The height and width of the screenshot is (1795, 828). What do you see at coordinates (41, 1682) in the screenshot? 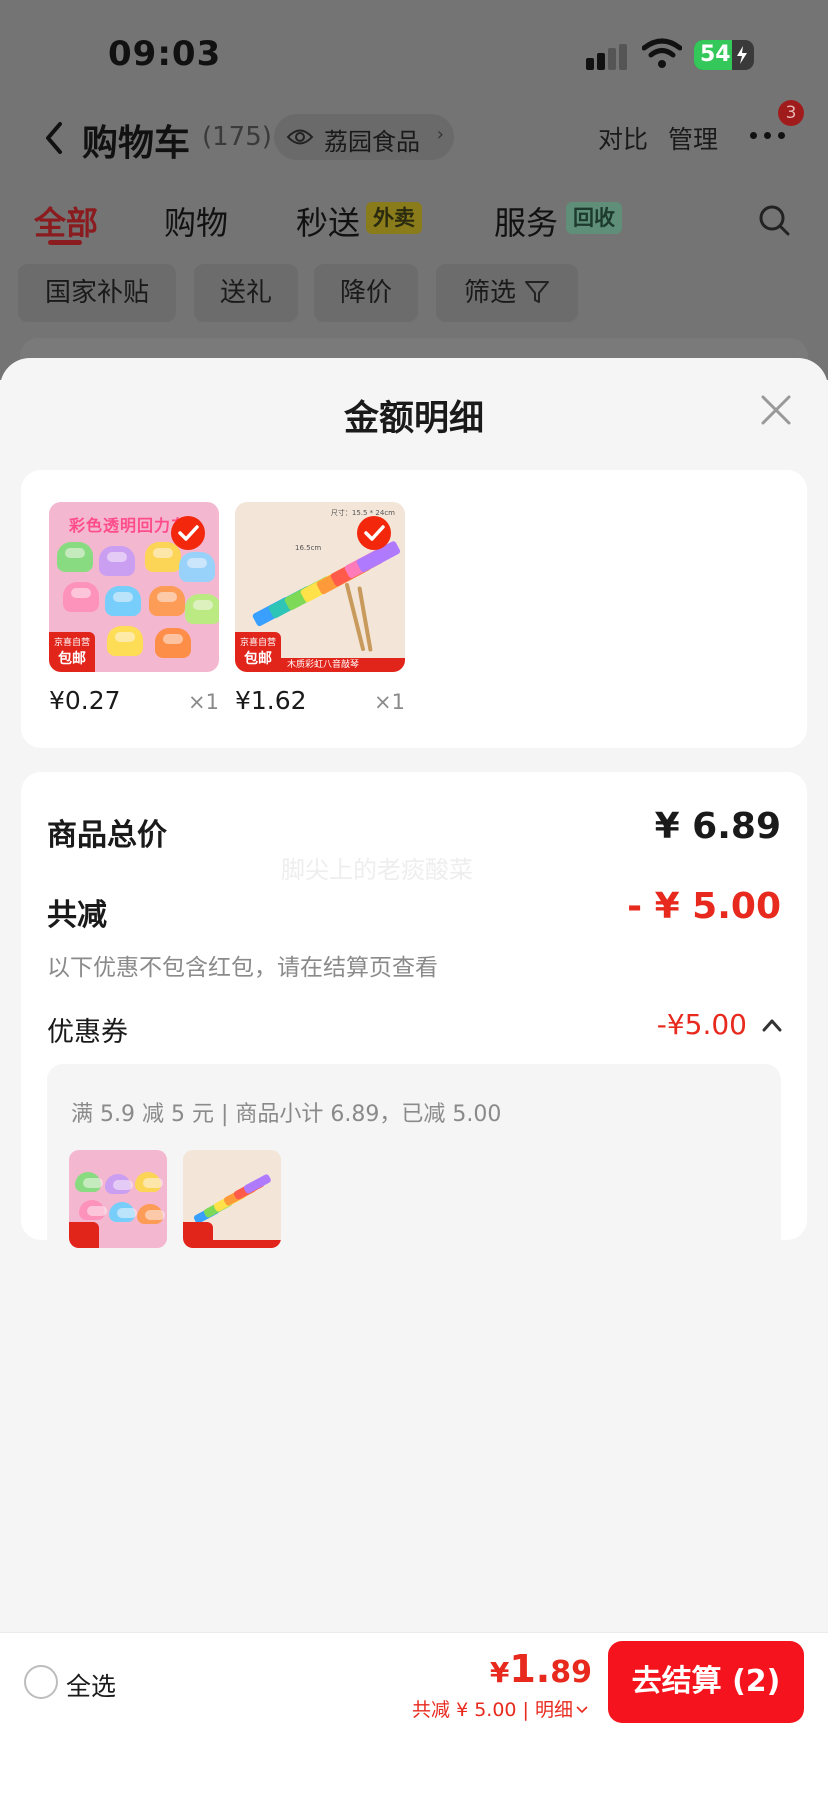
I see `select-all-radio` at bounding box center [41, 1682].